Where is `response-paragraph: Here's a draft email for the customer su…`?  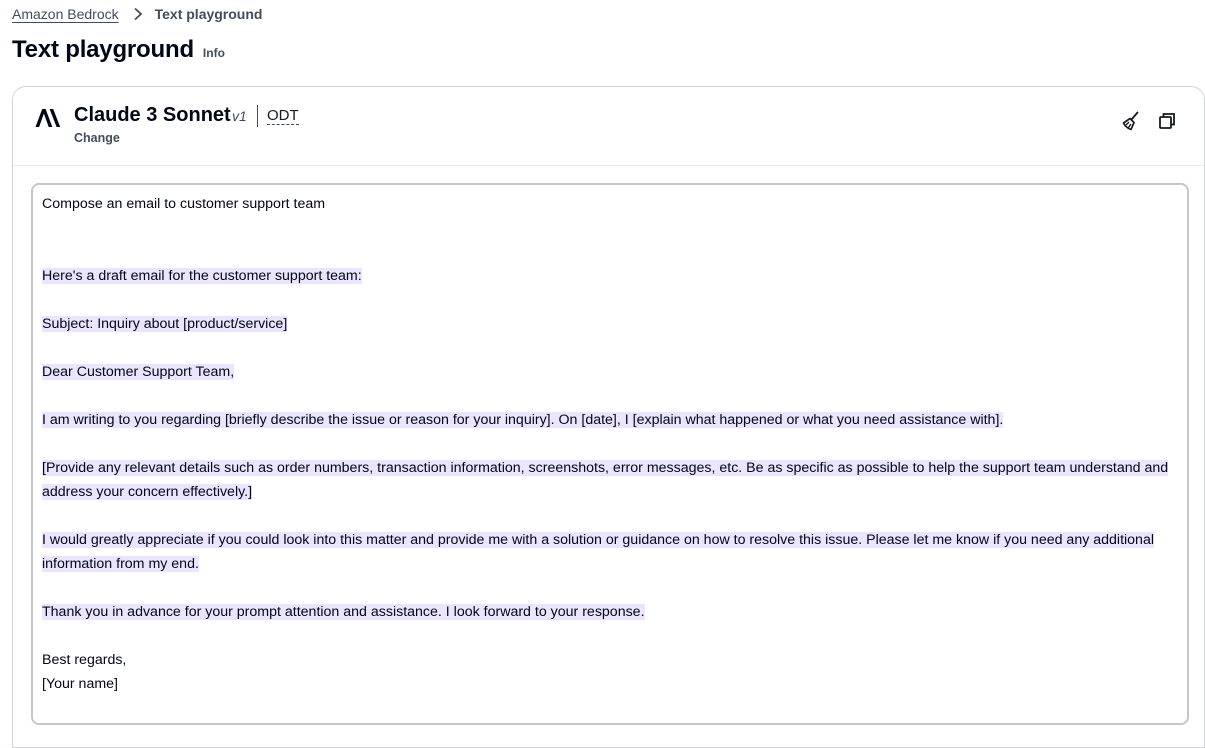
response-paragraph: Here's a draft email for the customer su… is located at coordinates (202, 276).